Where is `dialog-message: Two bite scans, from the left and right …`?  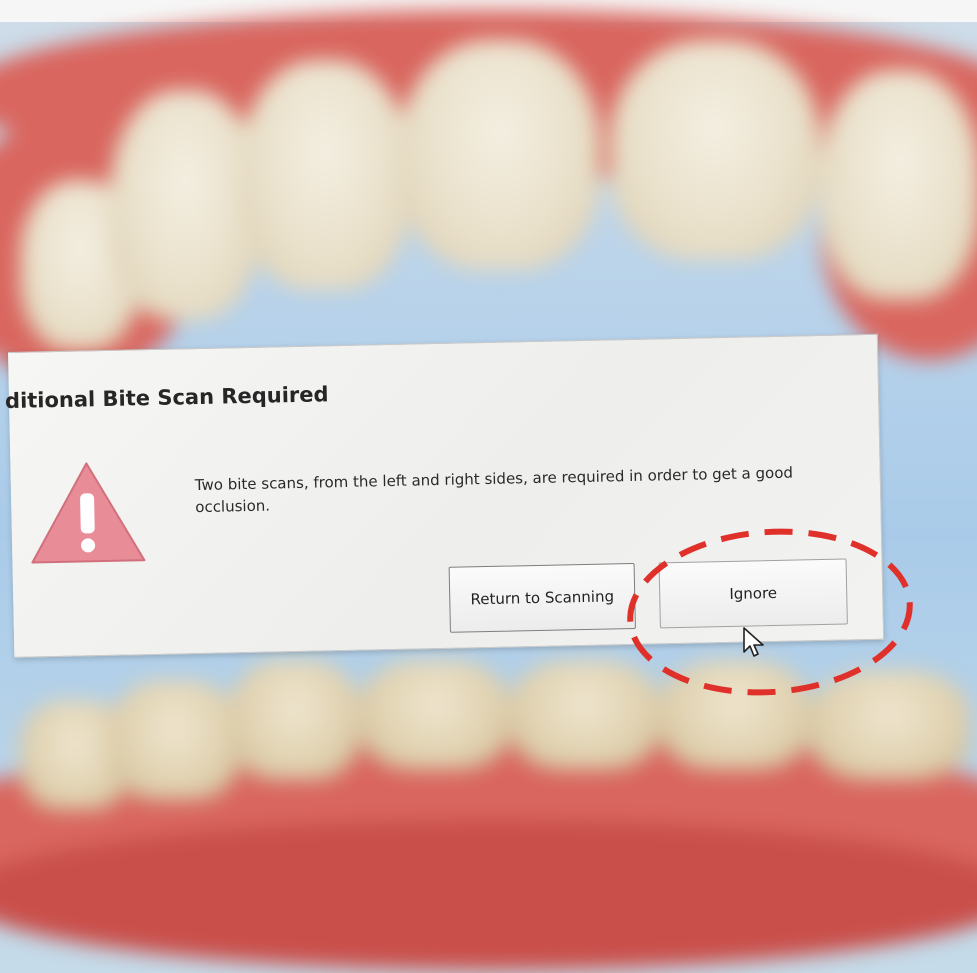
dialog-message: Two bite scans, from the left and right … is located at coordinates (494, 490).